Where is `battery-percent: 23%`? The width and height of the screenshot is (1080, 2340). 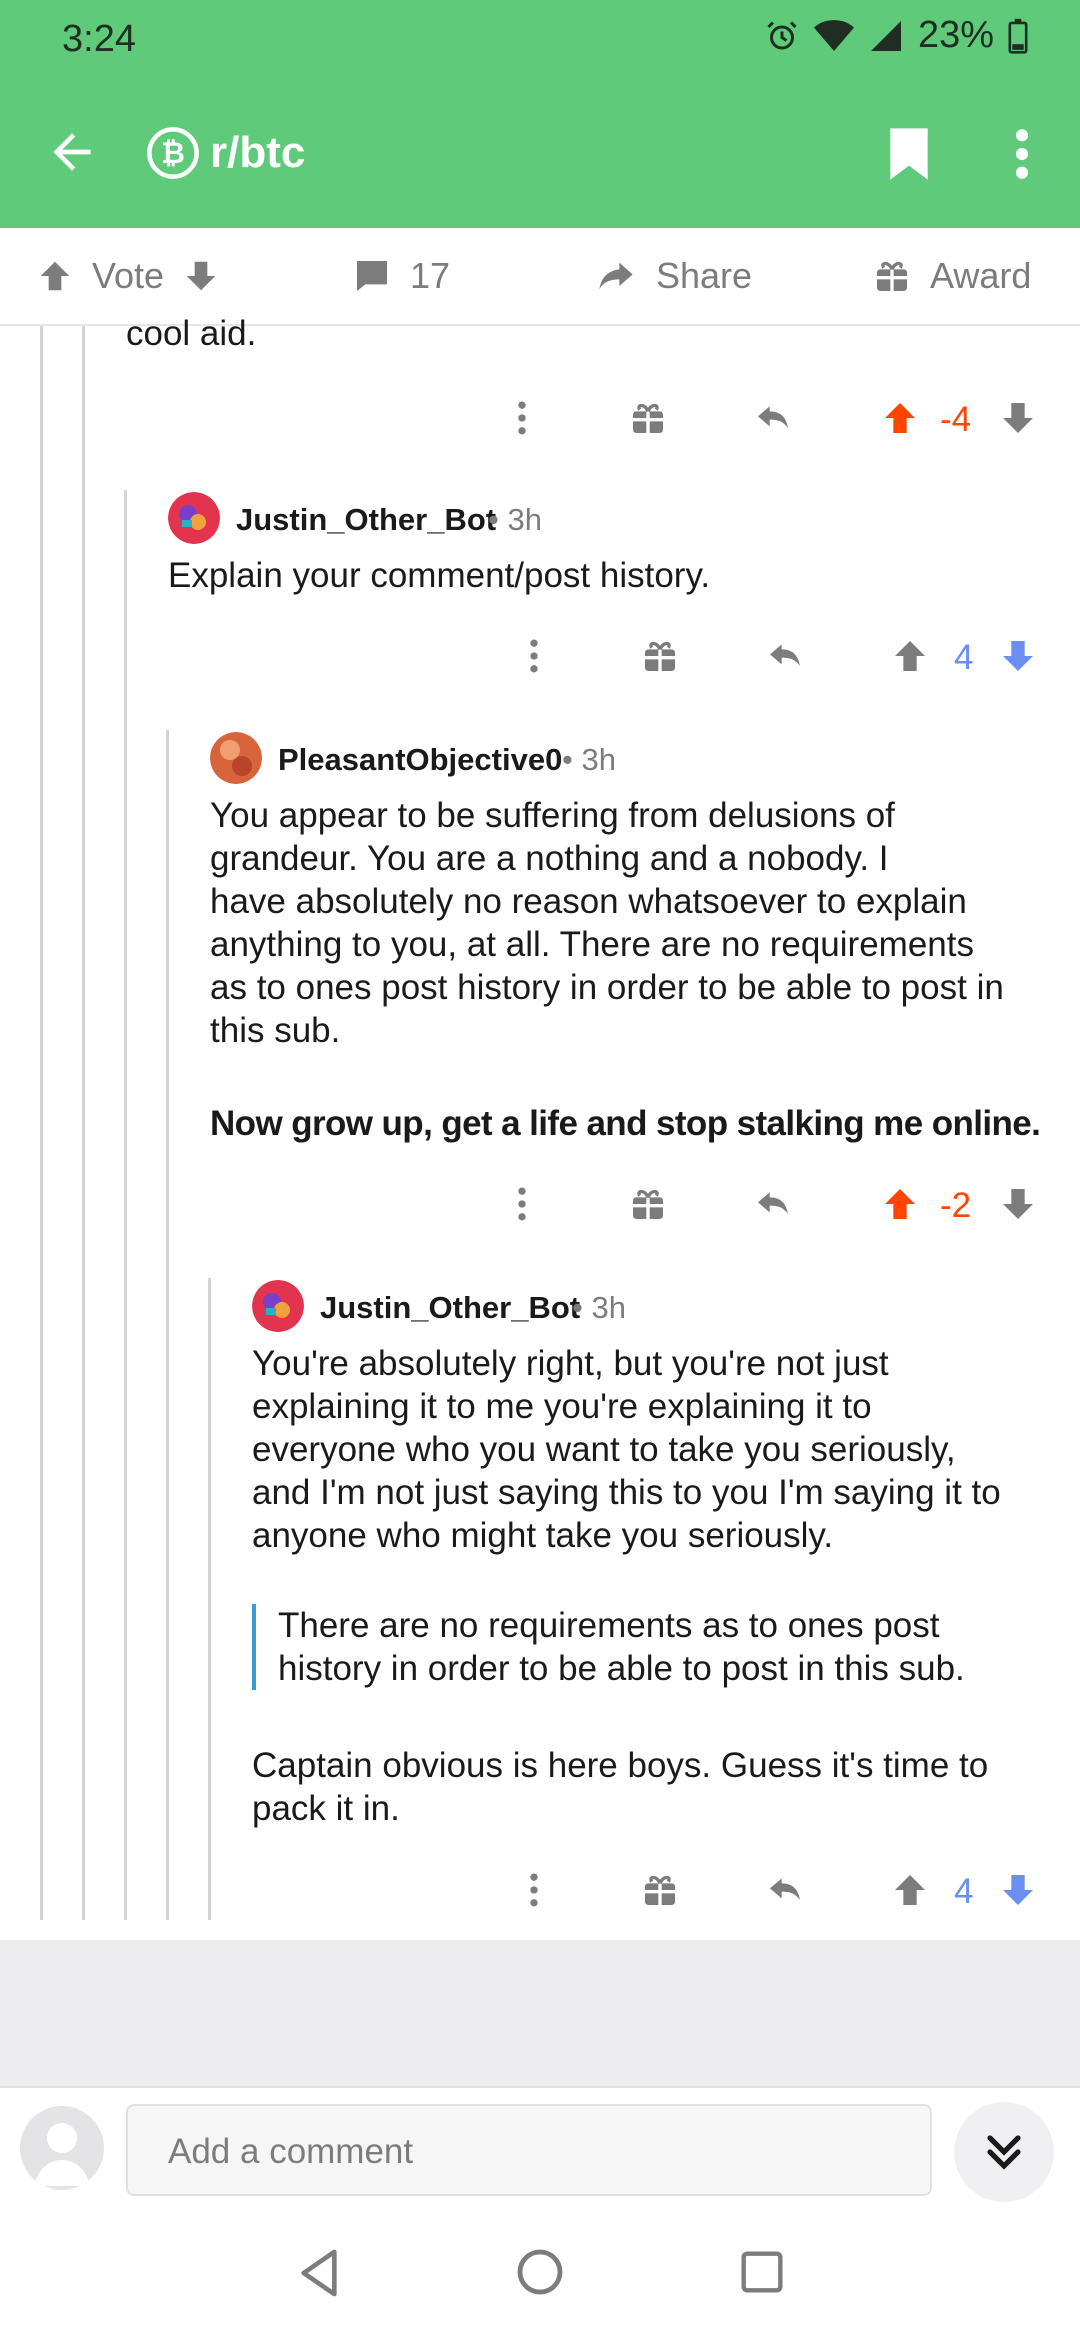
battery-percent: 23% is located at coordinates (955, 35).